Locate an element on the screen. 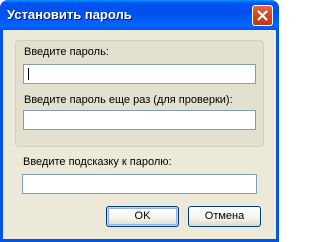 This screenshot has height=242, width=320. password-label: Введите пароль: is located at coordinates (66, 52).